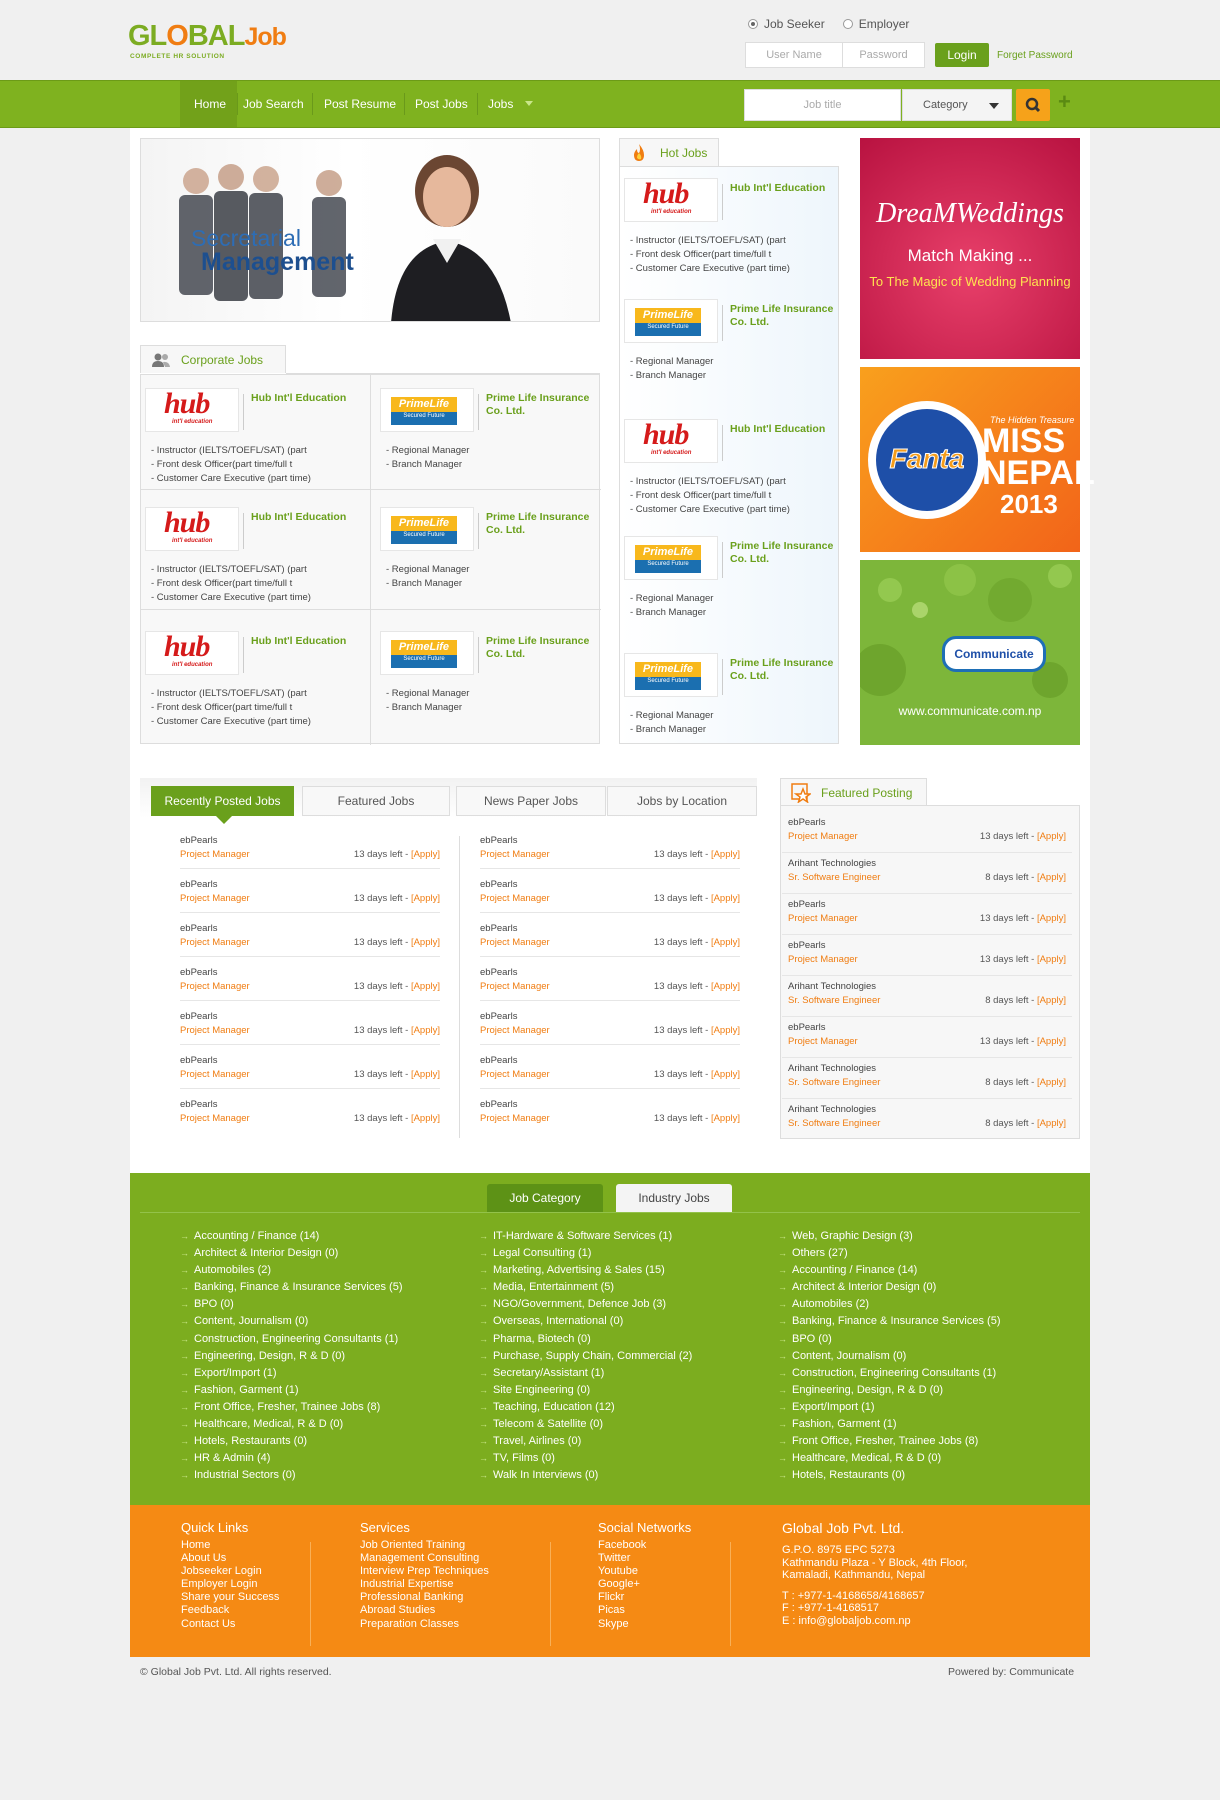 Image resolution: width=1220 pixels, height=1800 pixels. What do you see at coordinates (222, 801) in the screenshot?
I see `tab-recently-posted: Recently Posted Jobs` at bounding box center [222, 801].